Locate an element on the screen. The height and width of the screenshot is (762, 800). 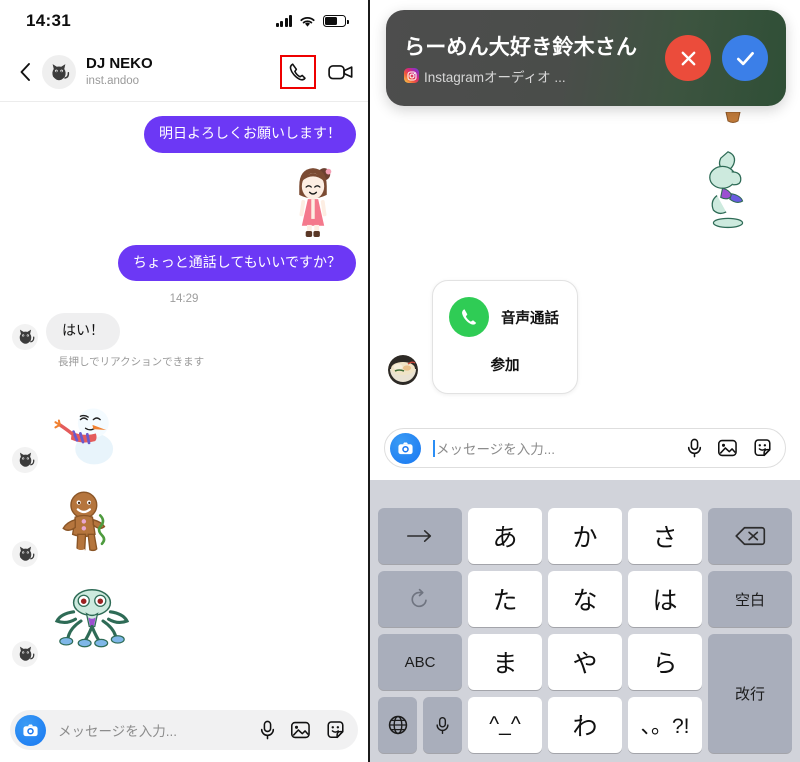
keyboard-row-4: ^_^ わ 、。?! is located at coordinates (585, 725).